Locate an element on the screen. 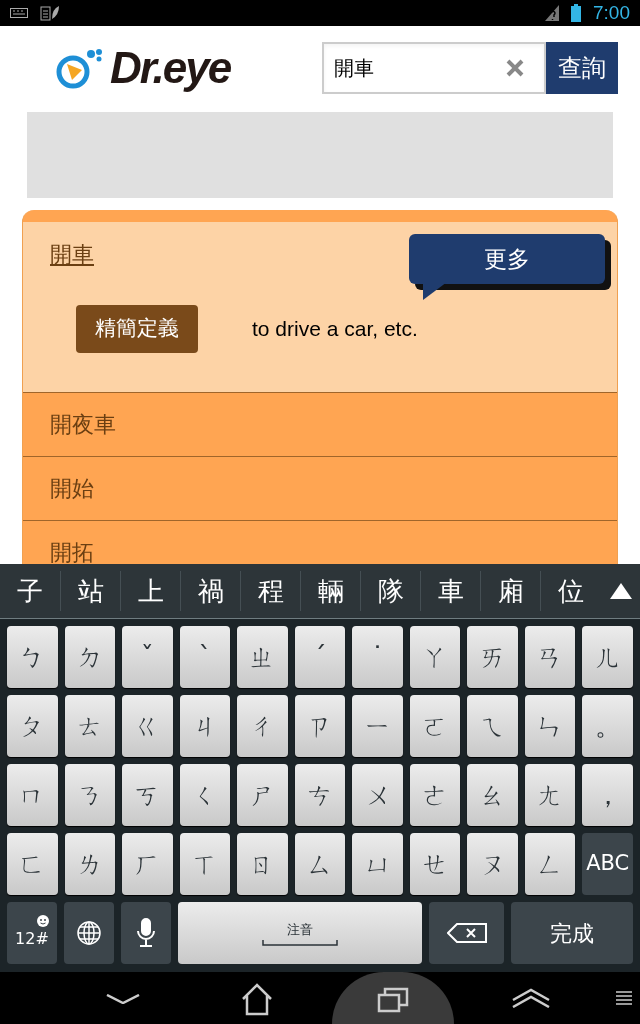 Image resolution: width=640 pixels, height=1024 pixels. candidate: 上 is located at coordinates (150, 591).